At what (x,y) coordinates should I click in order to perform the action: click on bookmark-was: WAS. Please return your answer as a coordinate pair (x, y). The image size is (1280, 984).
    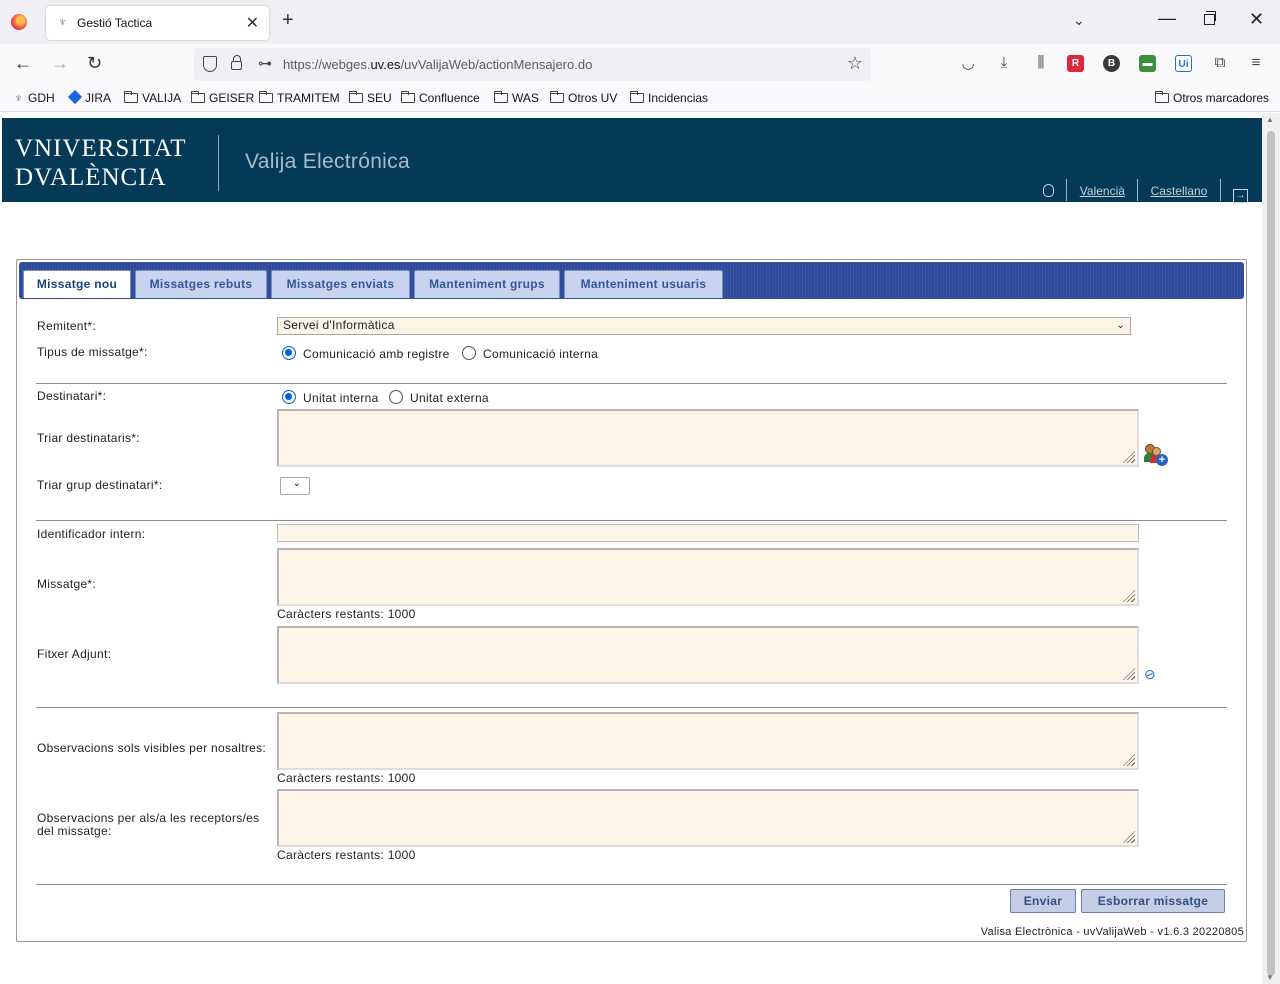
    Looking at the image, I should click on (516, 98).